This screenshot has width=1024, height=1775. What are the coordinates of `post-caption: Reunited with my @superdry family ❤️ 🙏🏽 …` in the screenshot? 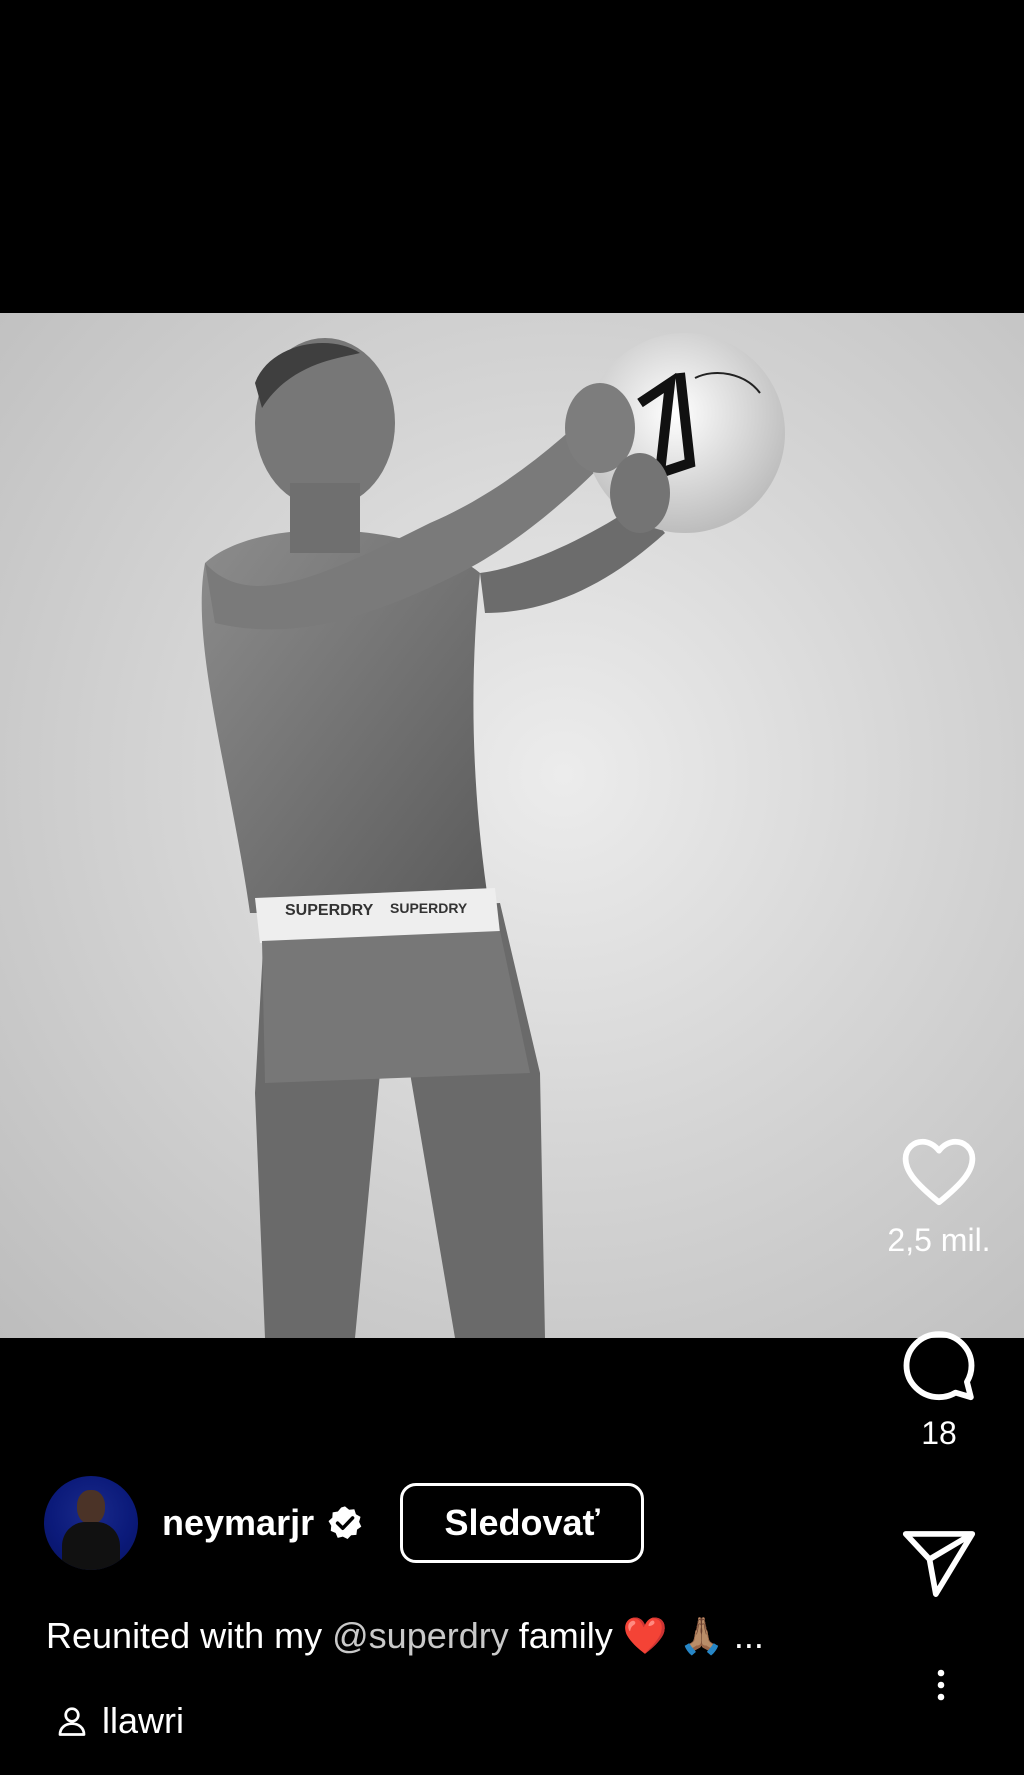 It's located at (441, 1636).